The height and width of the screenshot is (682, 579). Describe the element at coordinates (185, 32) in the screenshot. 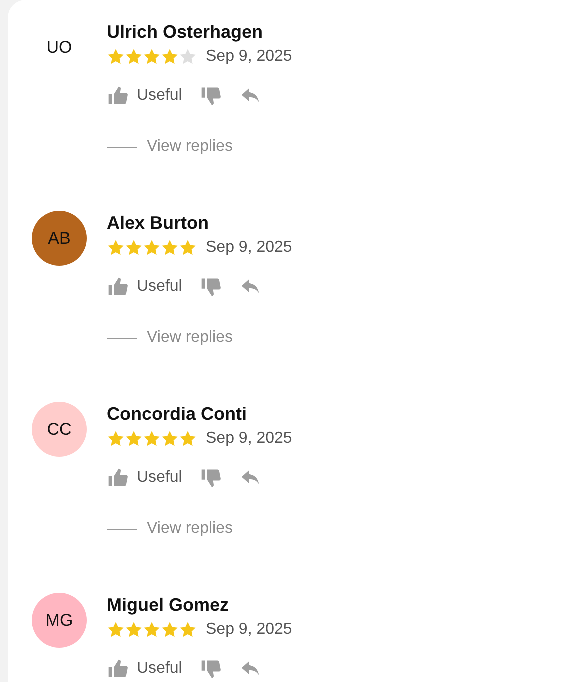

I see `reviewer-name: Ulrich Osterhagen` at that location.